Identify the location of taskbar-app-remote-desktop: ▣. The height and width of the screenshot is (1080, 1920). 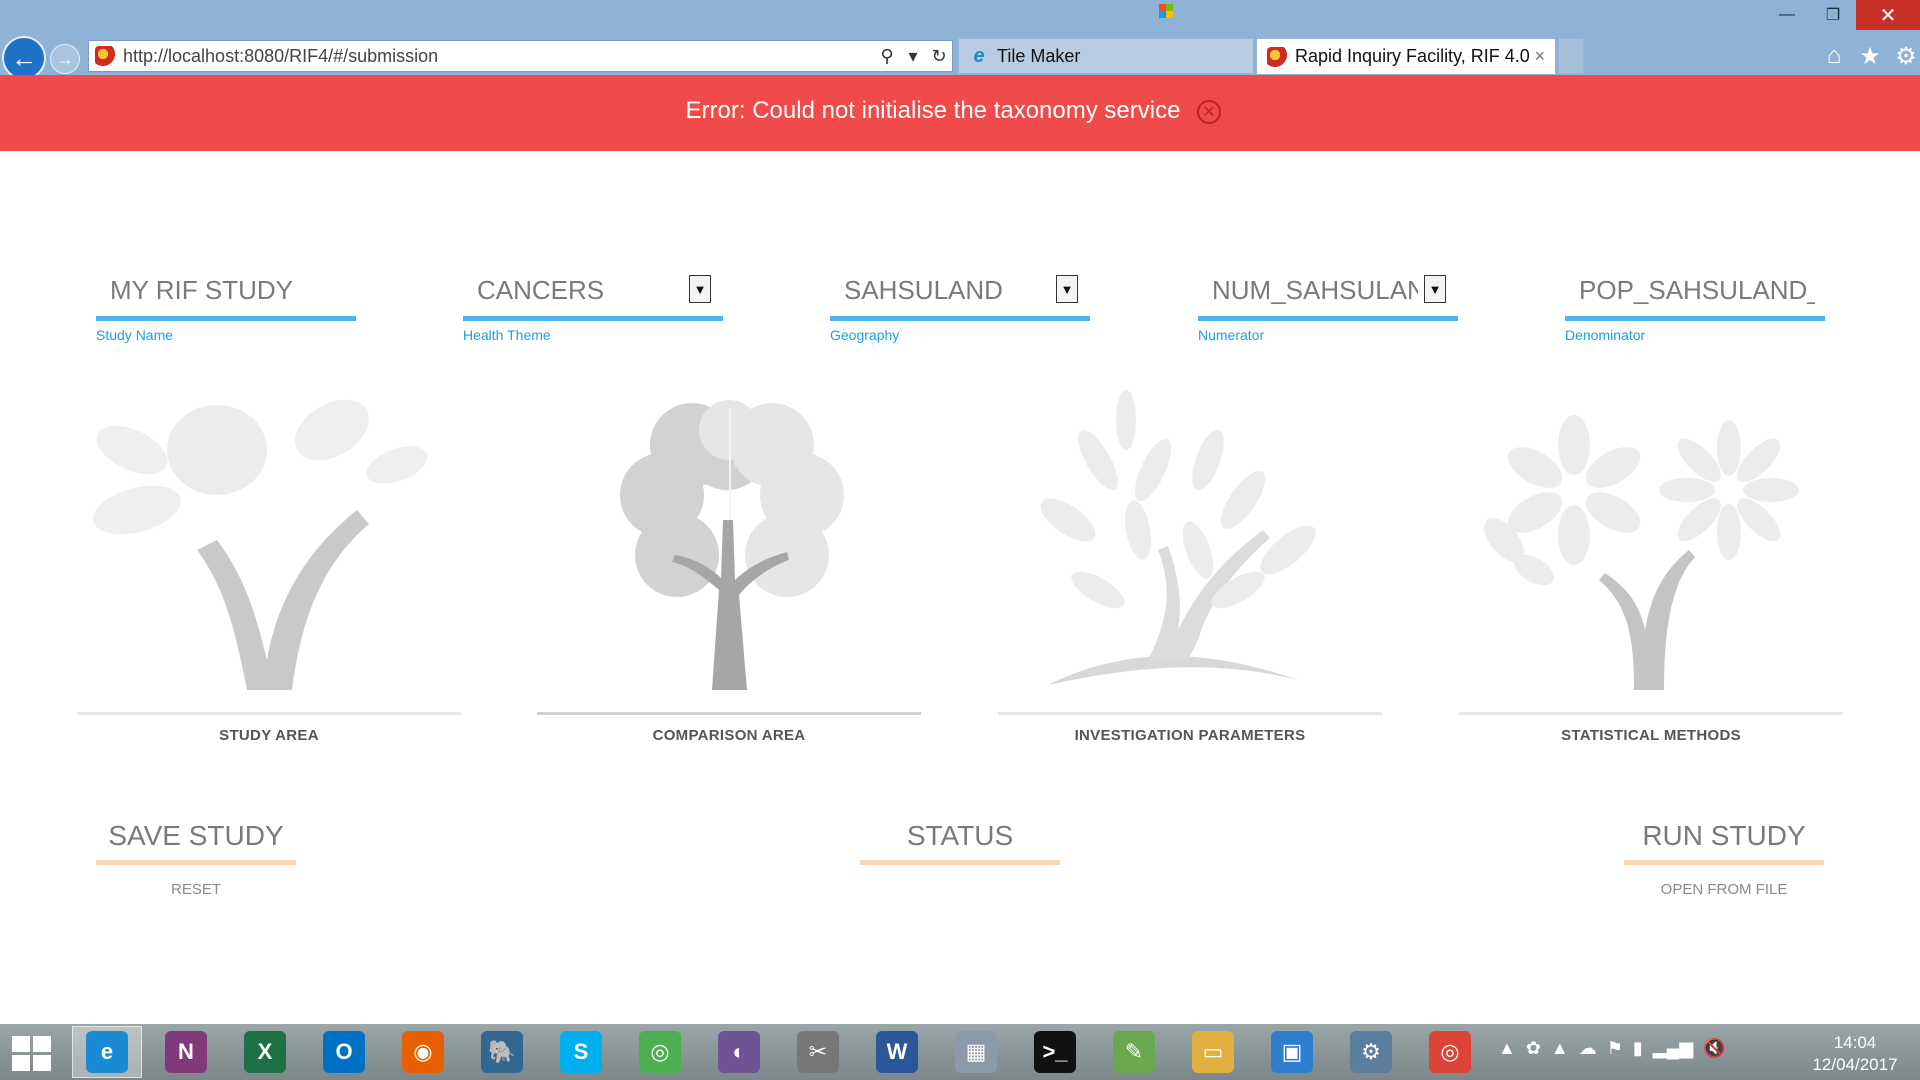
(1292, 1052).